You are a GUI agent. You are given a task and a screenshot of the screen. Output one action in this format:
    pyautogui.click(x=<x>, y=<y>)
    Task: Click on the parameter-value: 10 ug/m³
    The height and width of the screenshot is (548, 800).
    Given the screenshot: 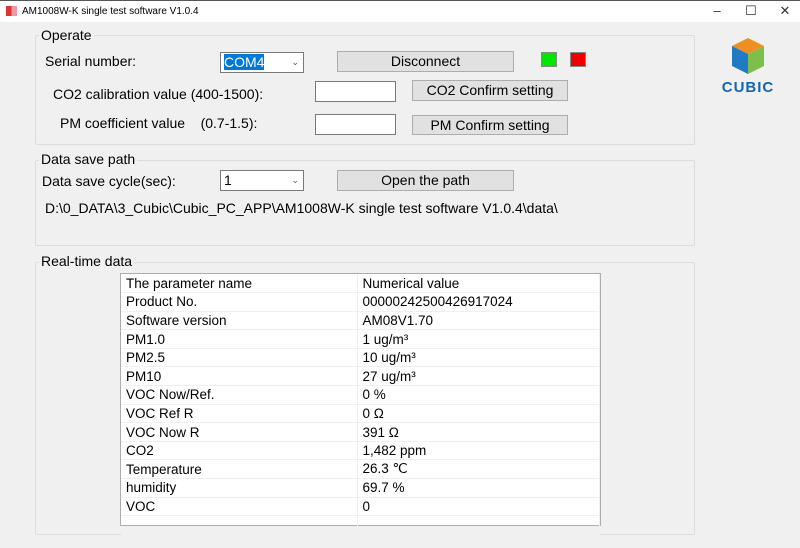 What is the action you would take?
    pyautogui.click(x=478, y=358)
    